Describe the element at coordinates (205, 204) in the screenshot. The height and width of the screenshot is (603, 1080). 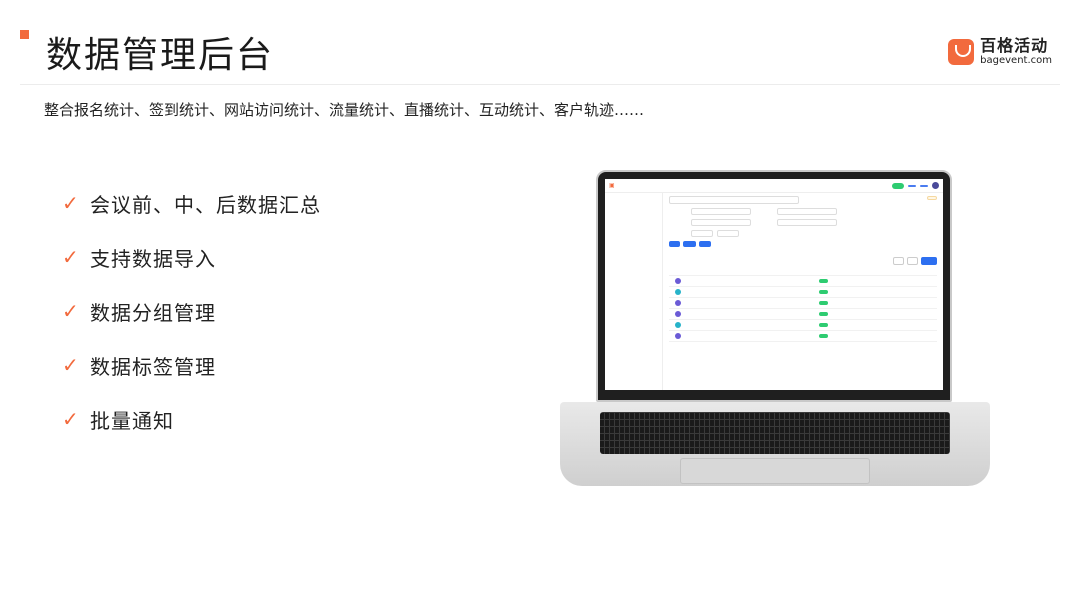
I see `feature-label: 会议前、中、后数据汇总` at that location.